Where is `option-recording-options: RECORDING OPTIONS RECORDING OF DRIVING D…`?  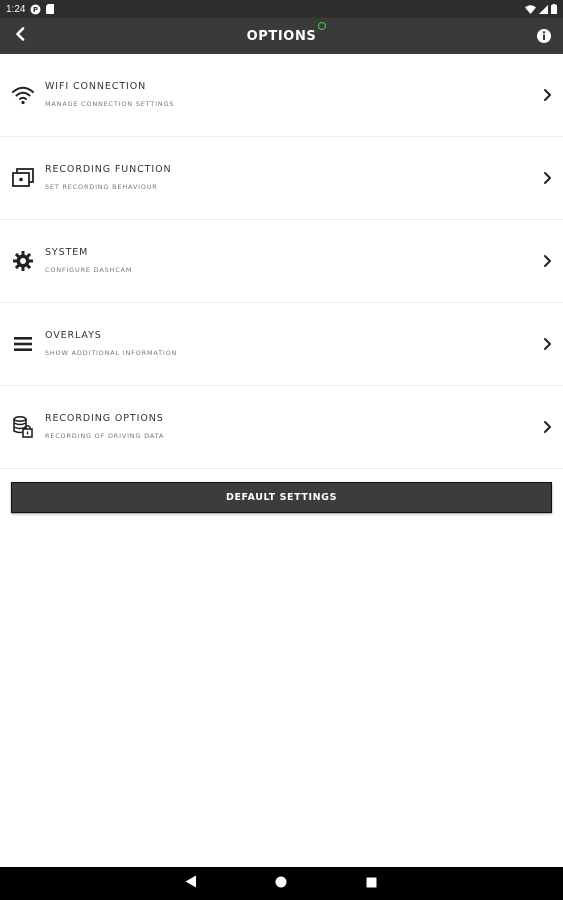 option-recording-options: RECORDING OPTIONS RECORDING OF DRIVING D… is located at coordinates (281, 427).